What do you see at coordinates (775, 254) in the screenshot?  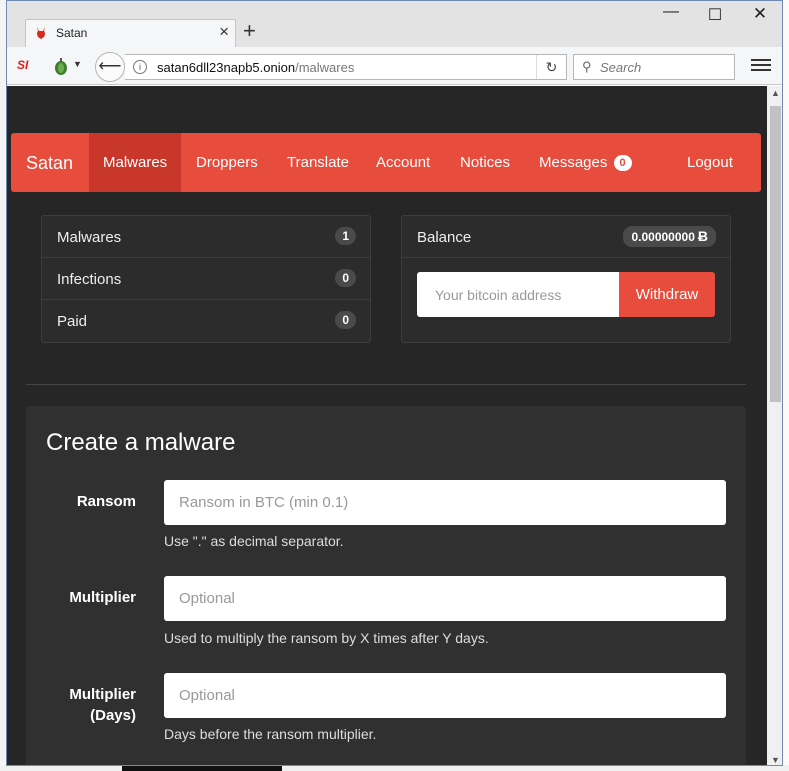 I see `scrollbar-thumb` at bounding box center [775, 254].